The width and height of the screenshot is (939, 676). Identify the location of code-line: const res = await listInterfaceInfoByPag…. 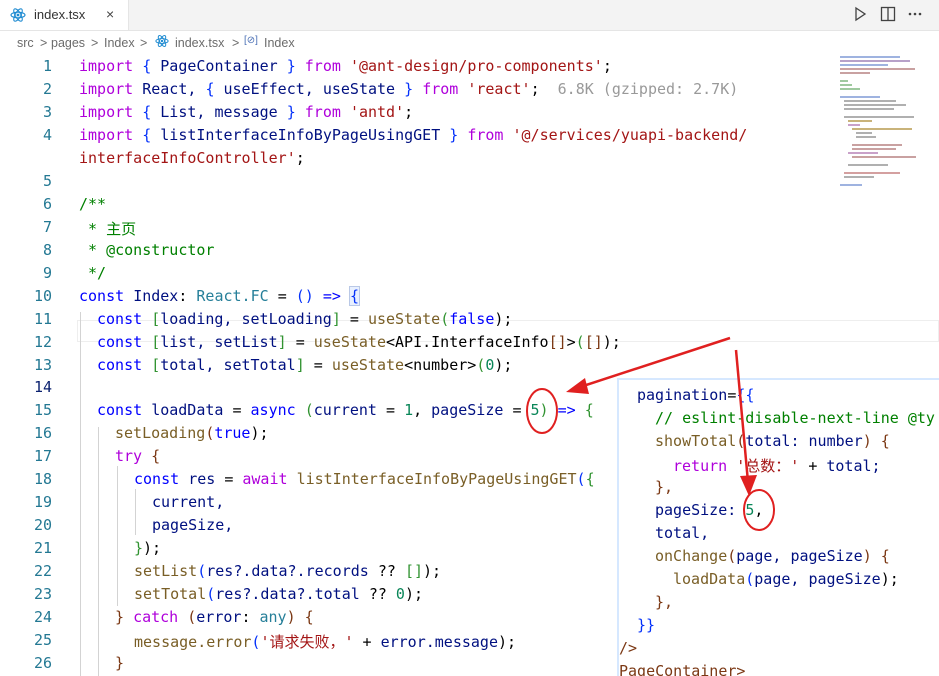
(364, 479).